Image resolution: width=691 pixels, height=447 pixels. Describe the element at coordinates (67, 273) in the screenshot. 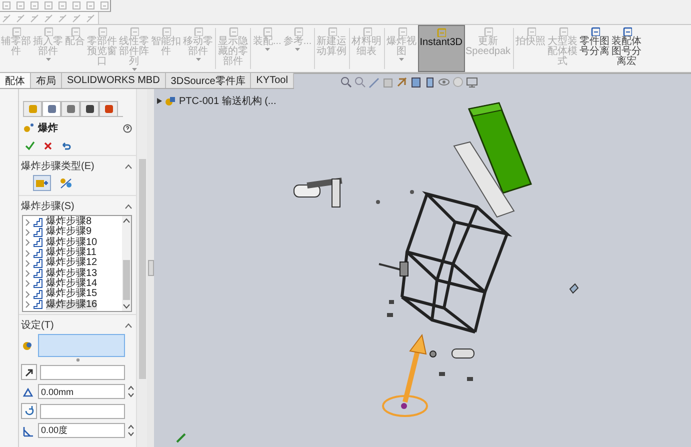

I see `step-list-item: 爆炸步骤13` at that location.